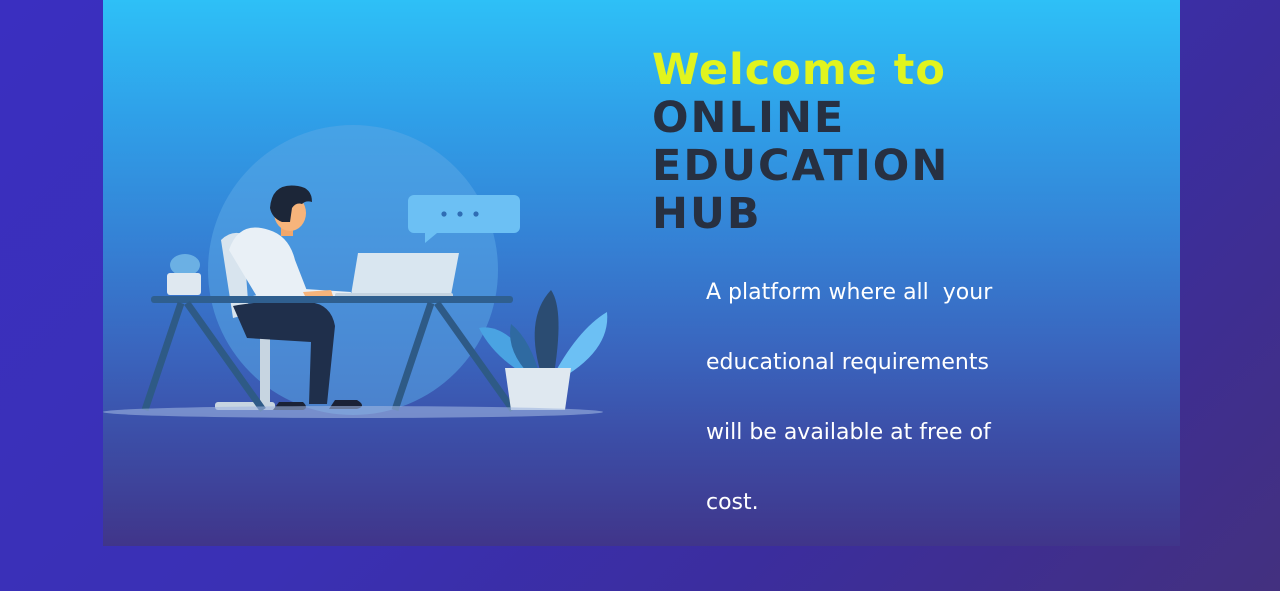 The image size is (1280, 591). Describe the element at coordinates (732, 502) in the screenshot. I see `tagline-line-4: cost.` at that location.